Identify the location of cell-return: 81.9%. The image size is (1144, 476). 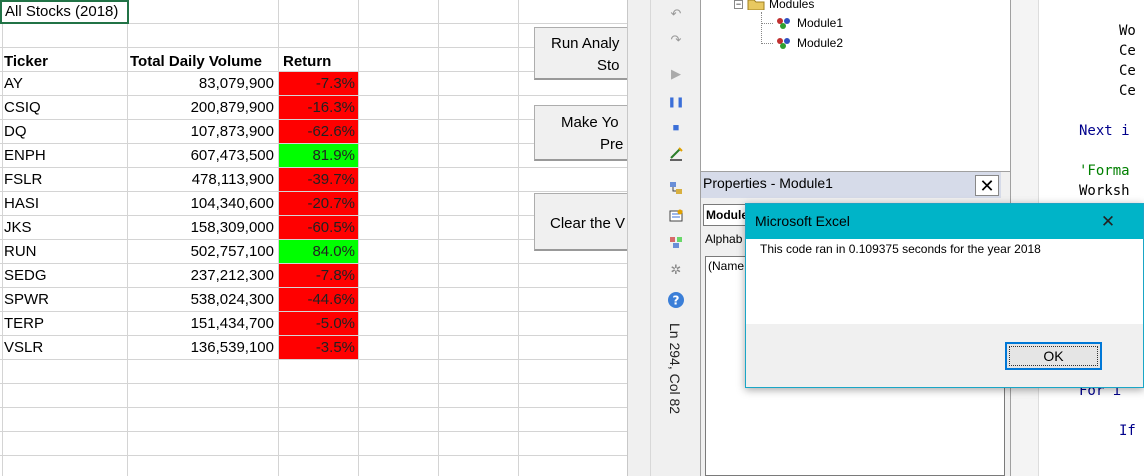
(318, 155).